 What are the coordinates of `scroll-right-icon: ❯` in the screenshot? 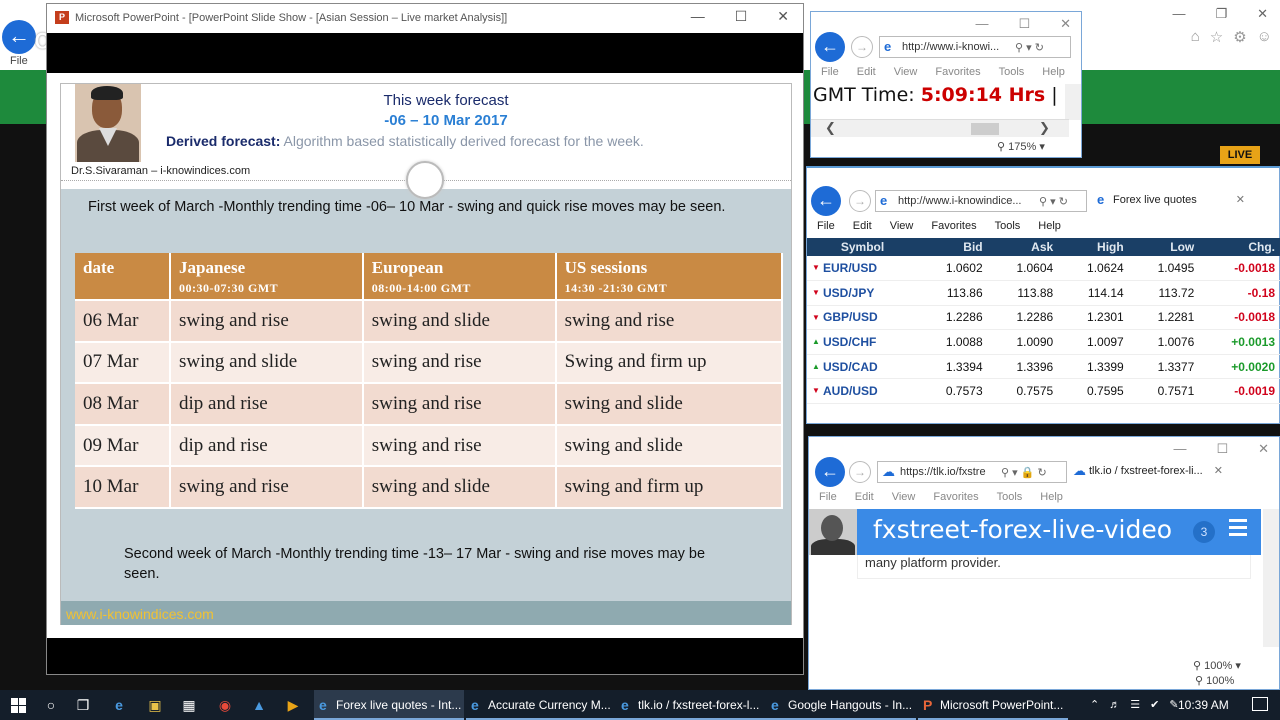 It's located at (1044, 128).